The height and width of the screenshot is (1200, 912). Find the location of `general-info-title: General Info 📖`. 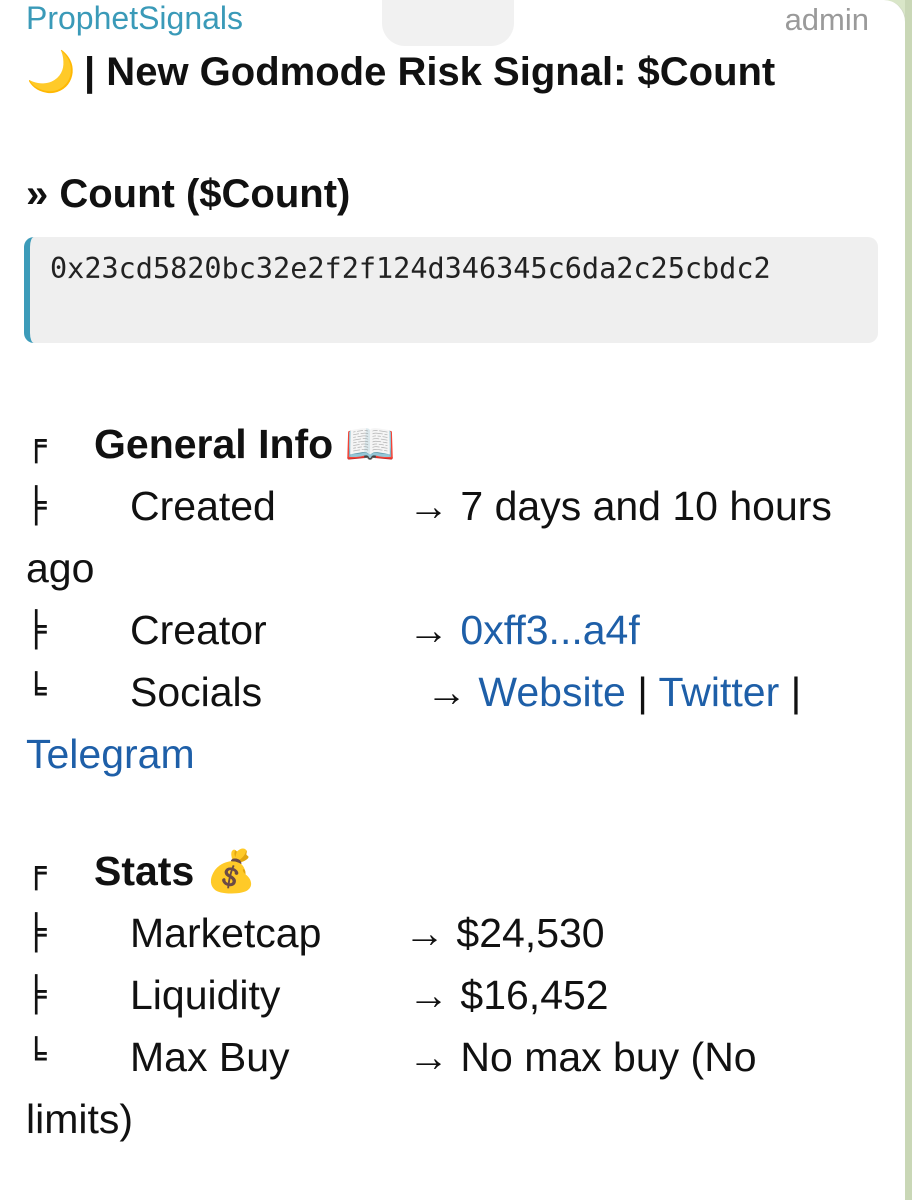

general-info-title: General Info 📖 is located at coordinates (245, 444).